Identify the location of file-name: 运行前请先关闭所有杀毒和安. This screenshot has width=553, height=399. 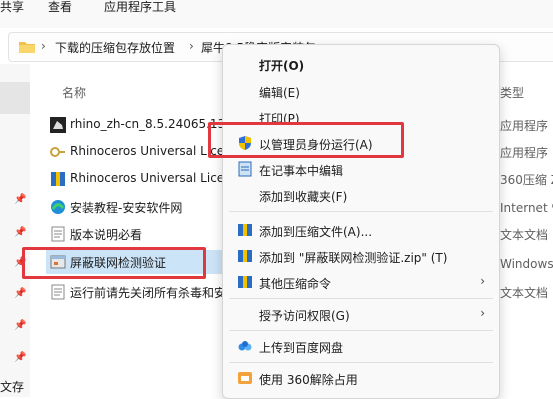
(148, 293).